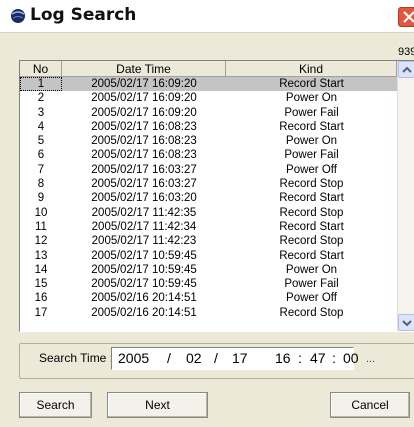 The image size is (414, 427). I want to click on close-button, so click(406, 17).